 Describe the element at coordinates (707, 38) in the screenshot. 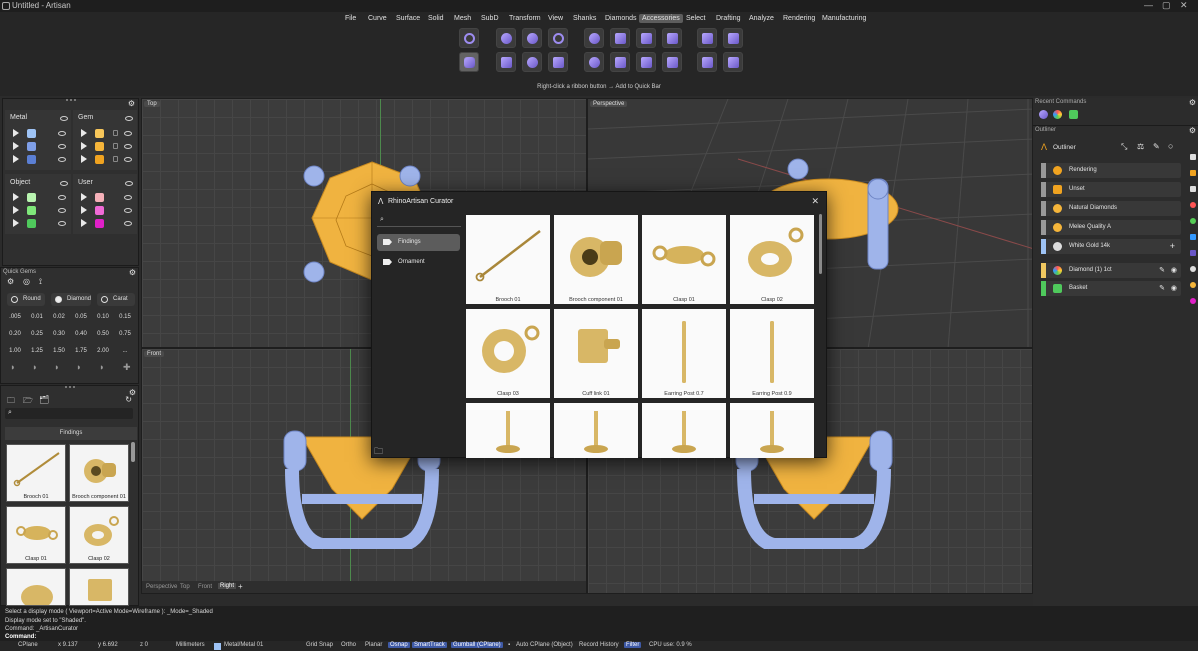

I see `ribbon-prism-button` at that location.